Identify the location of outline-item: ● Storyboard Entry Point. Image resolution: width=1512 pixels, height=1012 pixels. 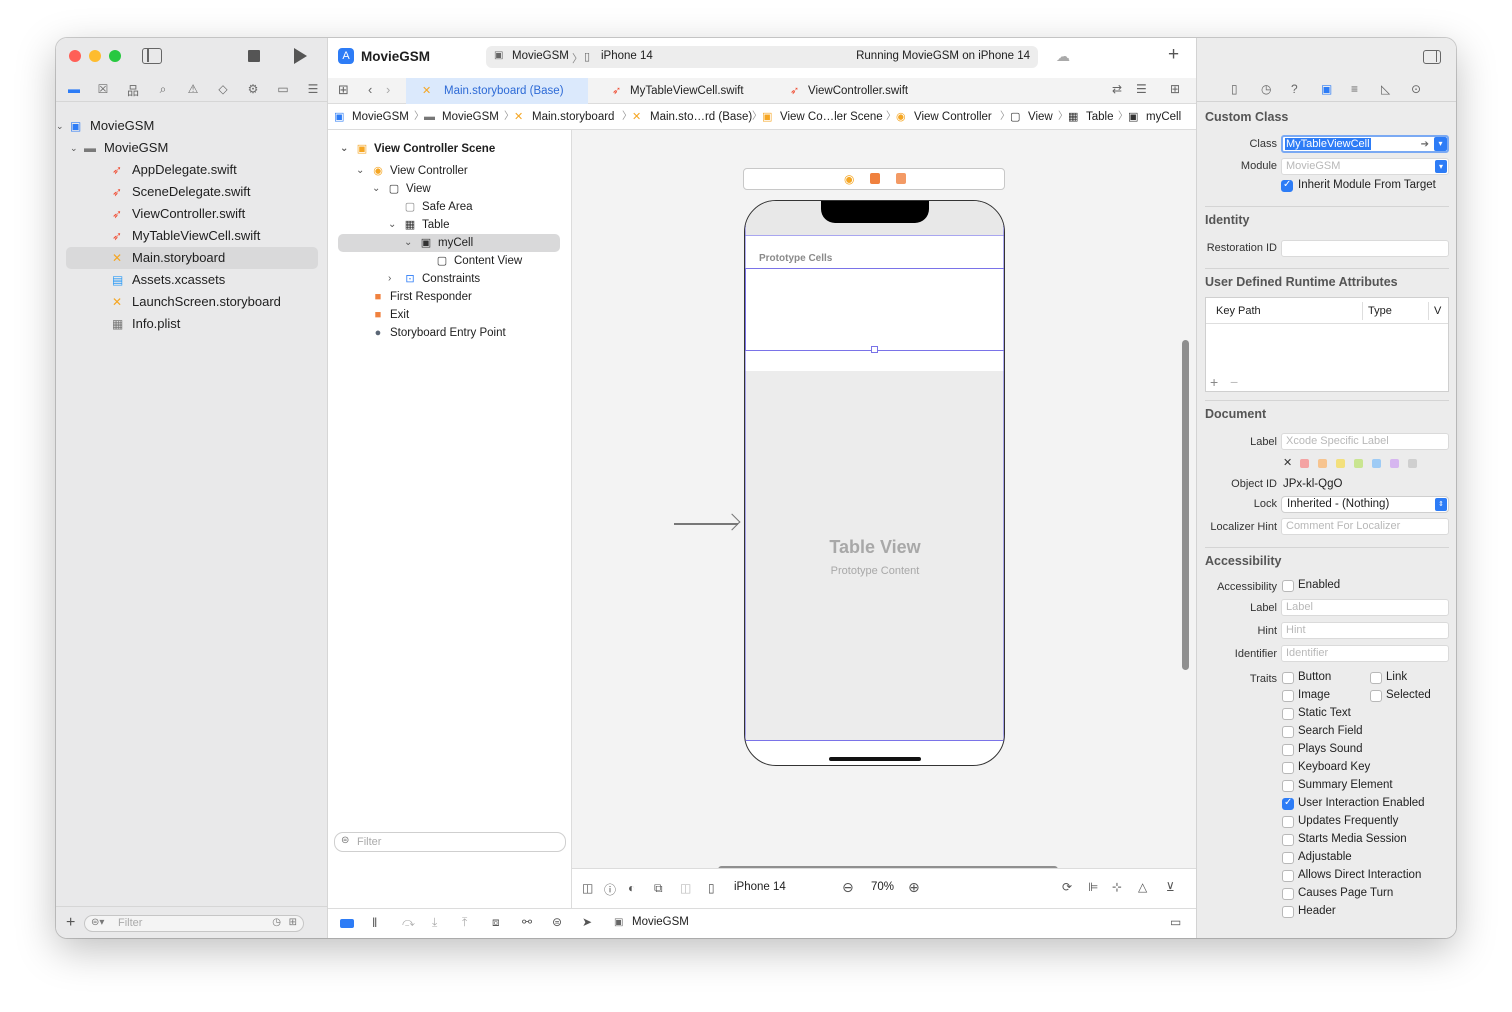
(444, 333).